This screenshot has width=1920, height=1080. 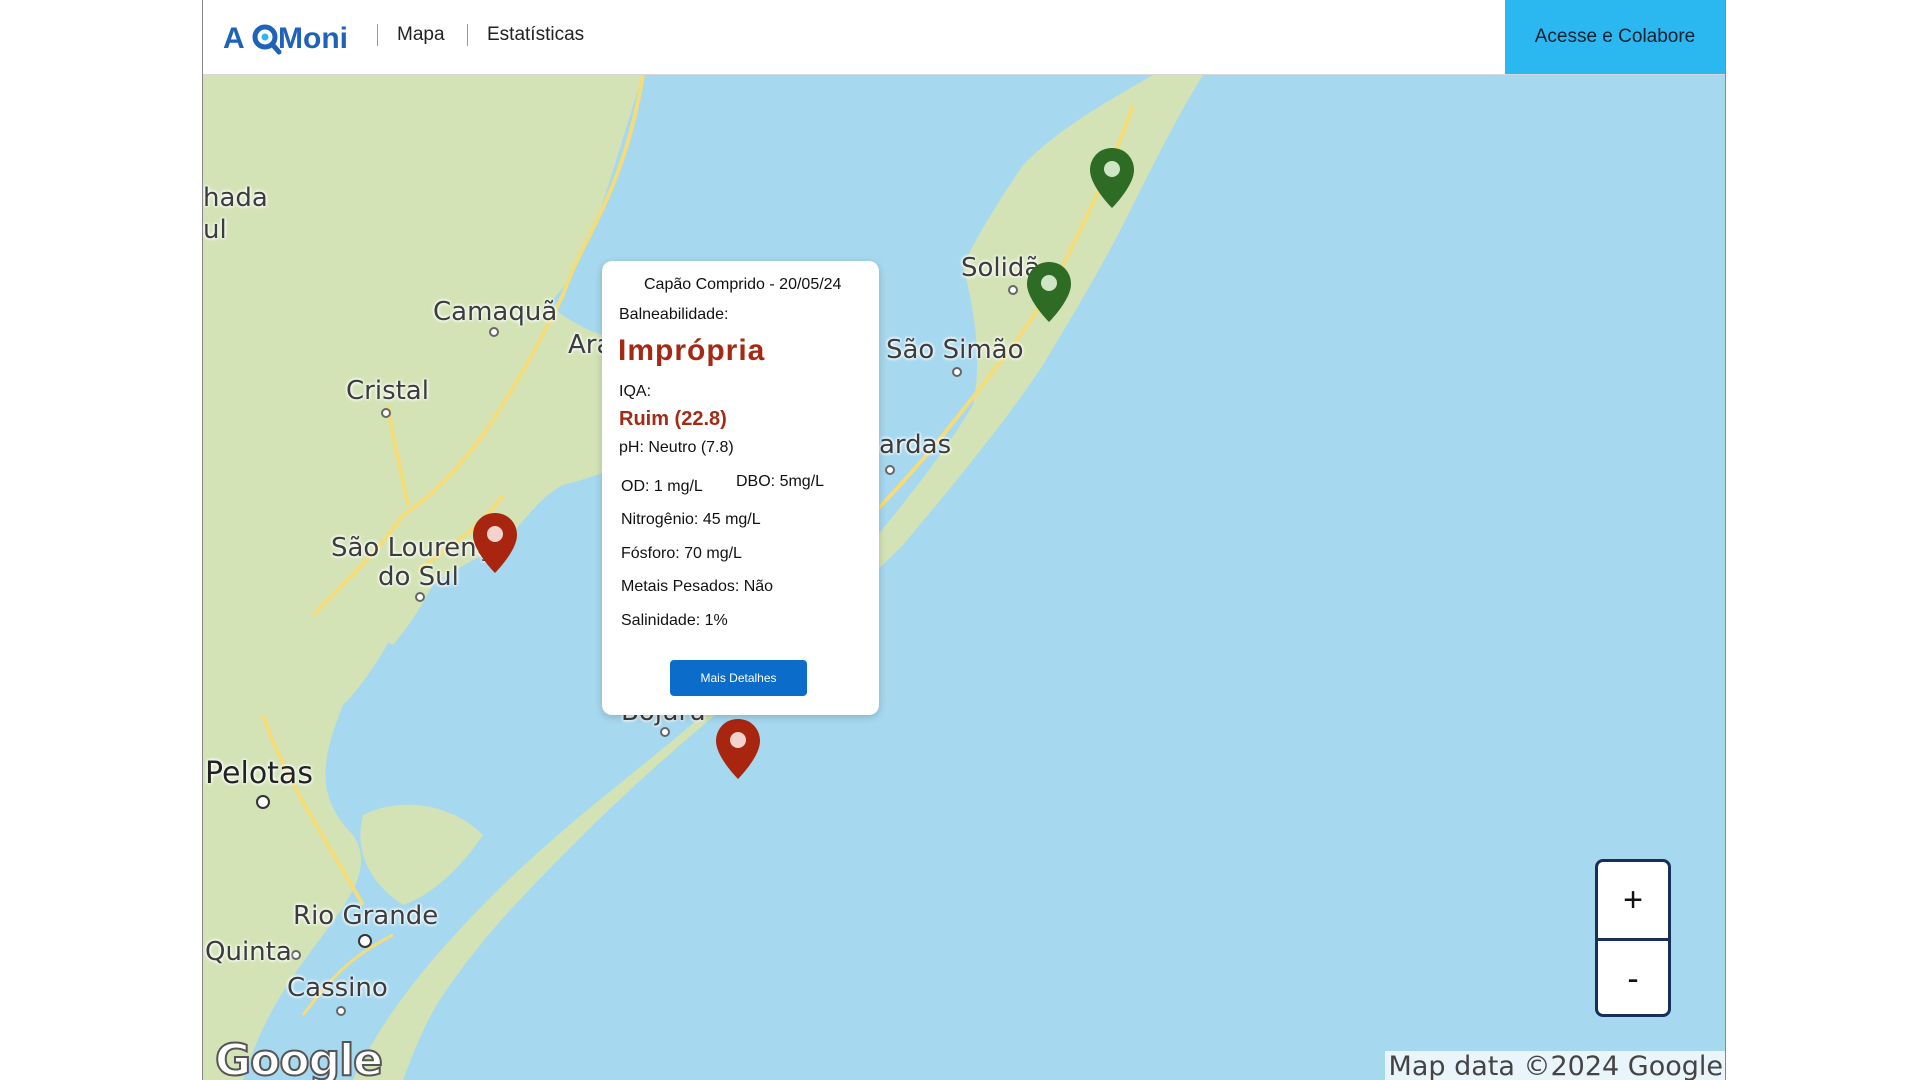 I want to click on balneabilidade-value: Imprópria, so click(x=692, y=350).